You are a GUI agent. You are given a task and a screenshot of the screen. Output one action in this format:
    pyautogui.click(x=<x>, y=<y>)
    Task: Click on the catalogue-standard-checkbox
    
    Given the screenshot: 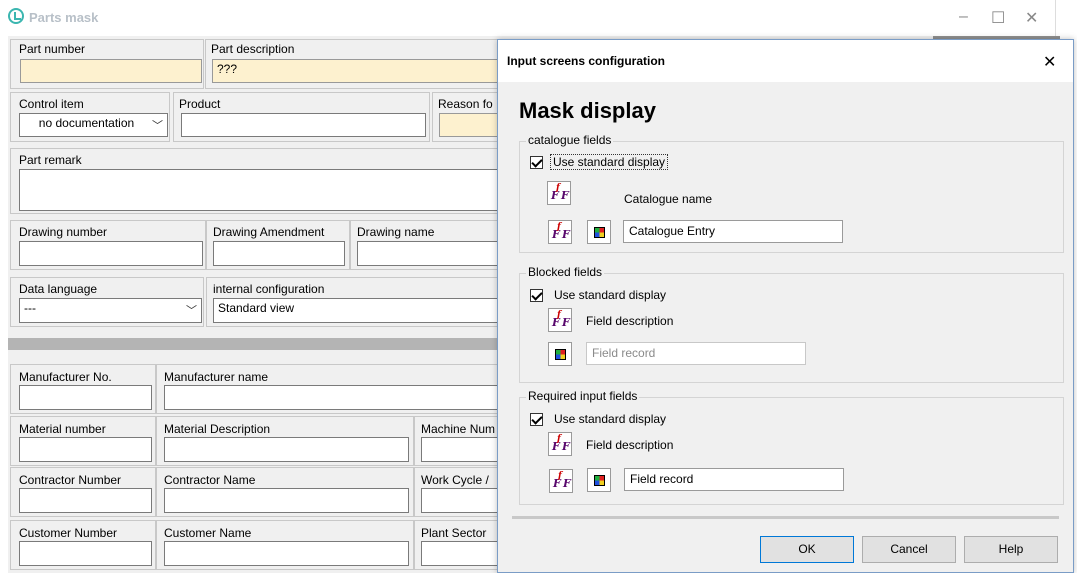 What is the action you would take?
    pyautogui.click(x=536, y=162)
    